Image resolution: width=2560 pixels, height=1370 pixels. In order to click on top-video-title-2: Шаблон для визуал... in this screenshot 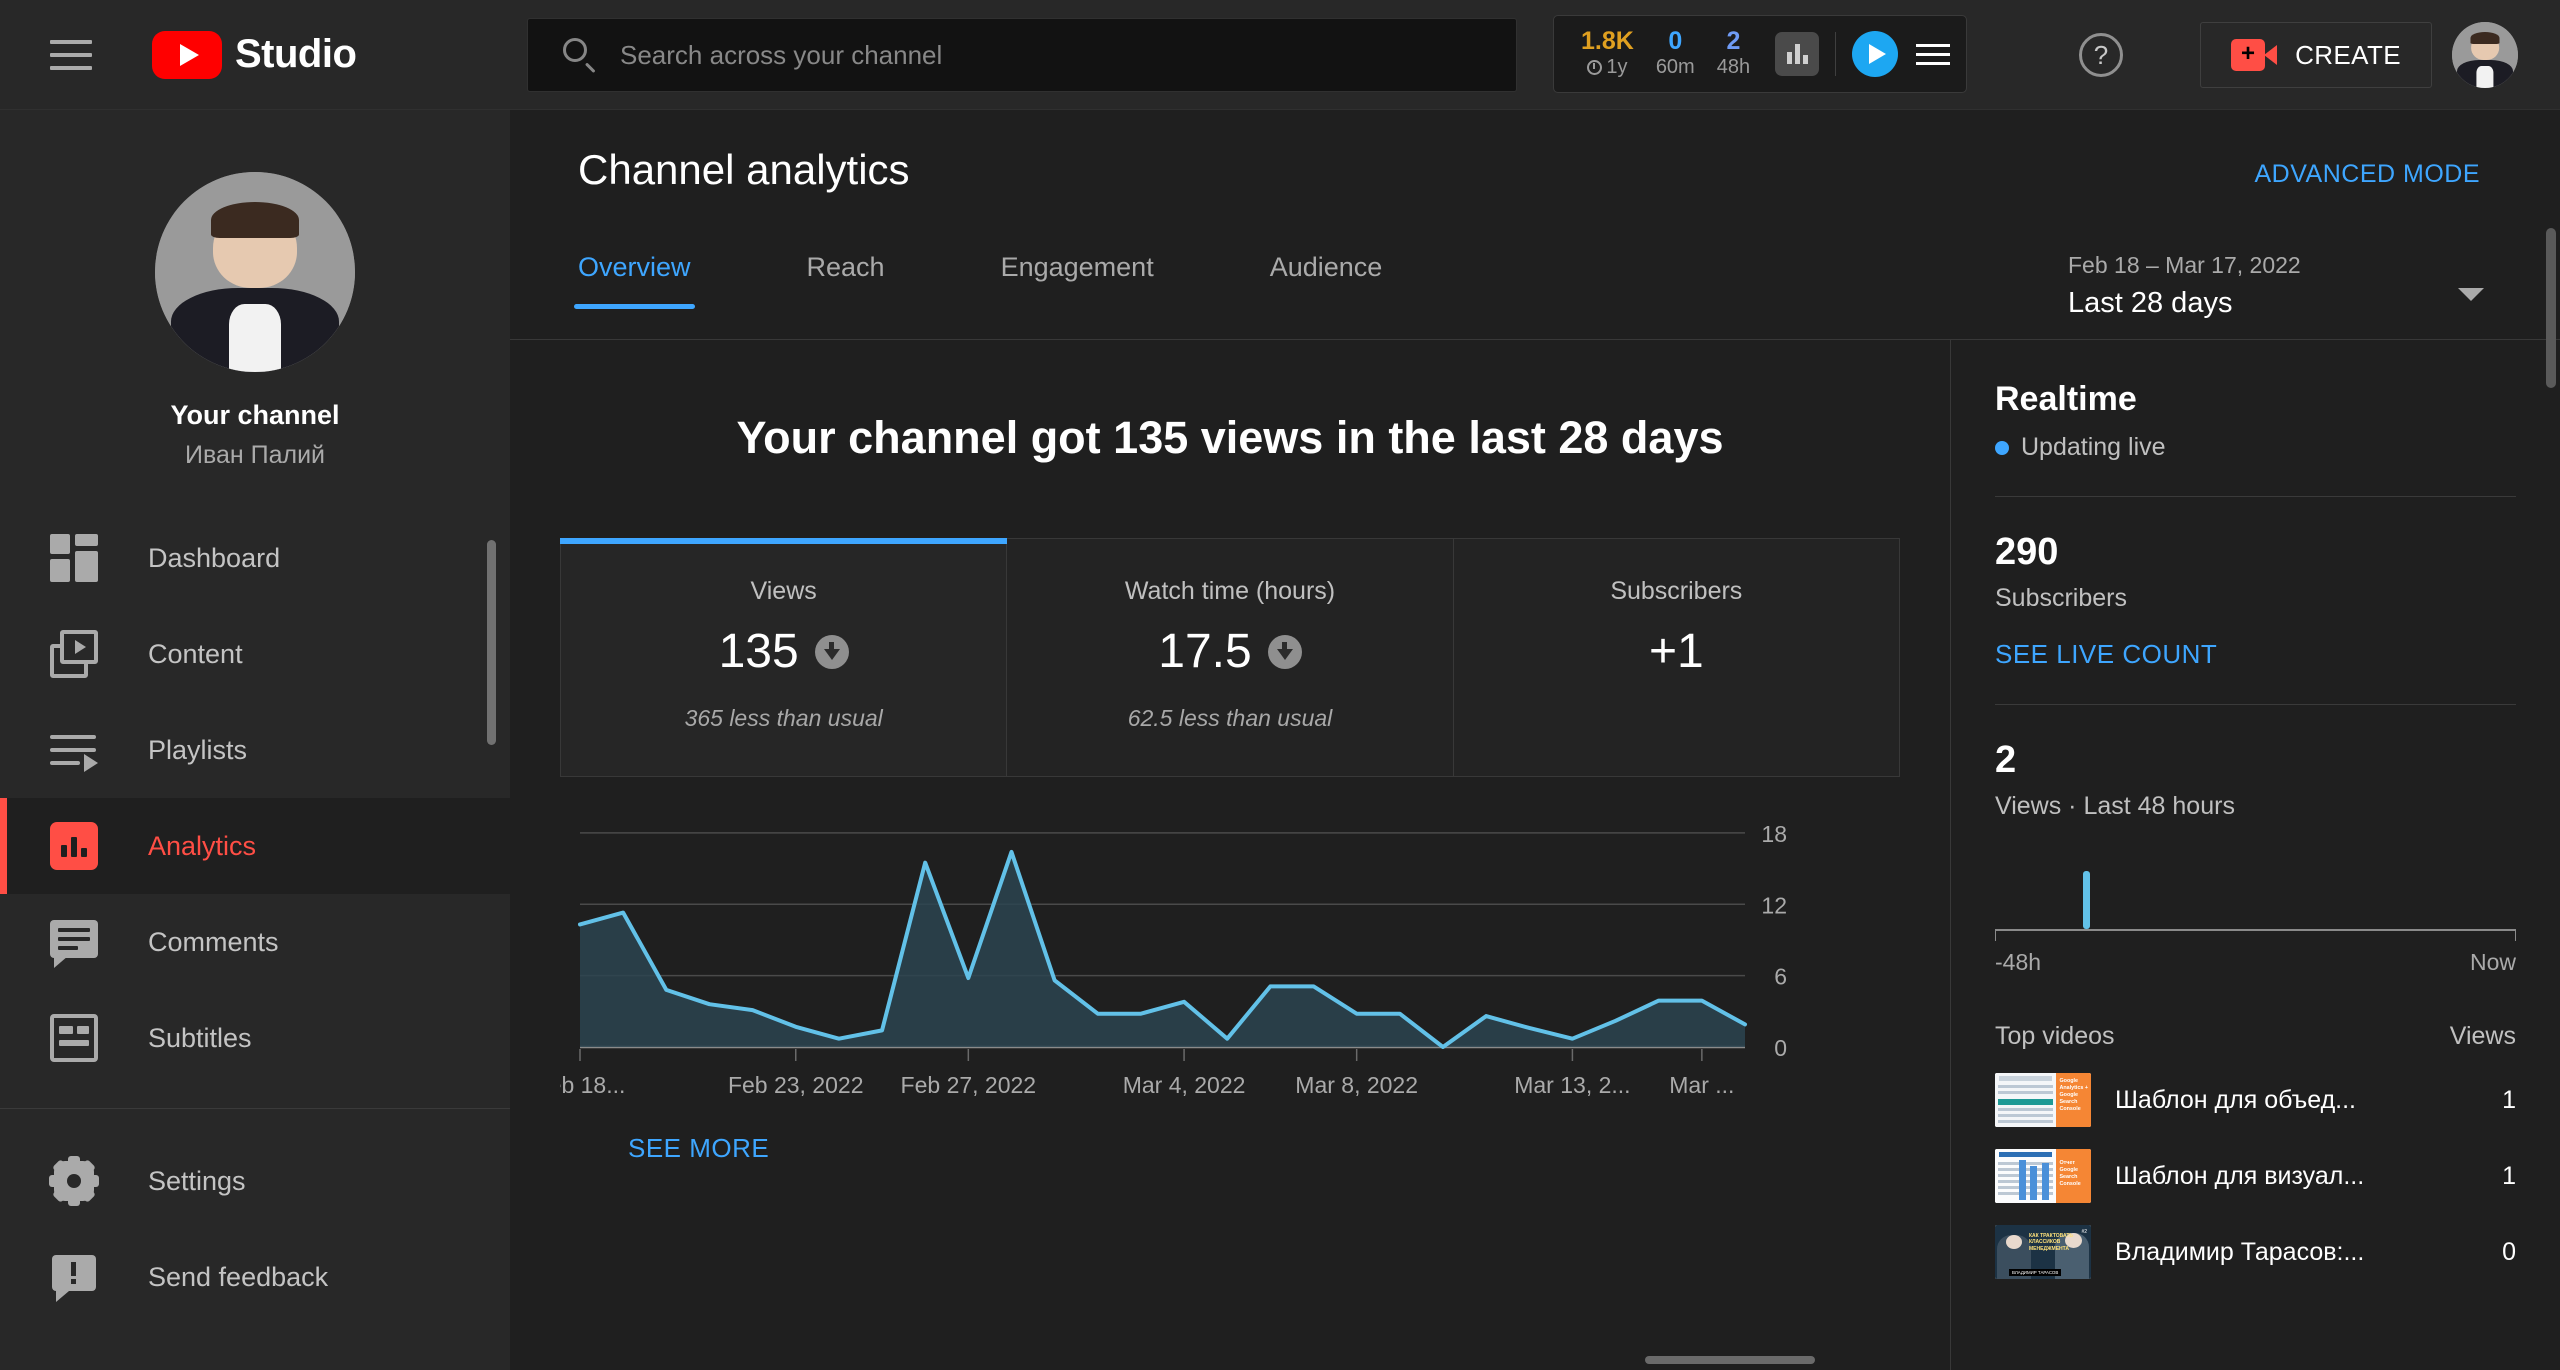, I will do `click(2240, 1175)`.